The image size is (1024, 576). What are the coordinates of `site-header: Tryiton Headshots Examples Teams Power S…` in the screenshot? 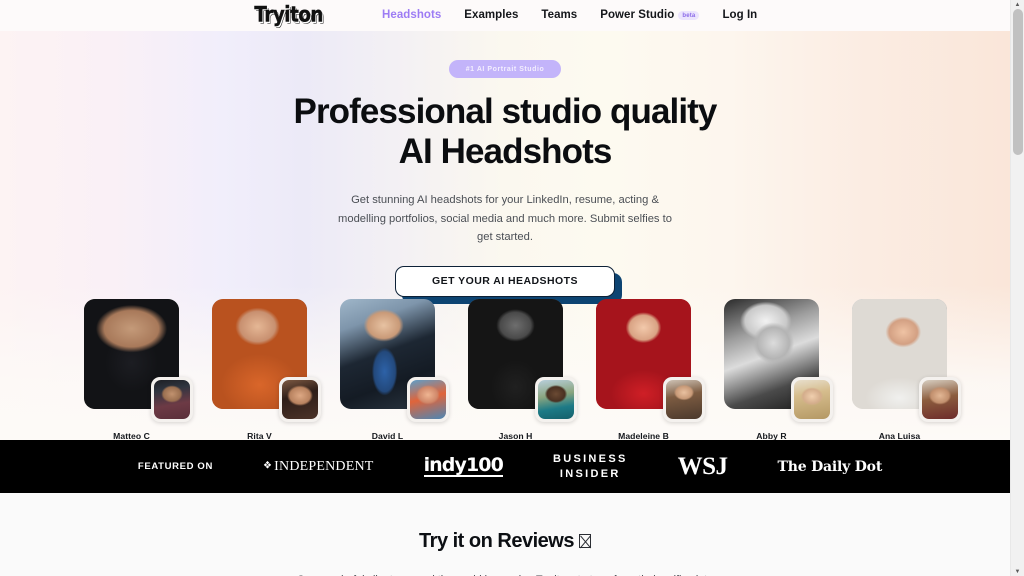 It's located at (505, 15).